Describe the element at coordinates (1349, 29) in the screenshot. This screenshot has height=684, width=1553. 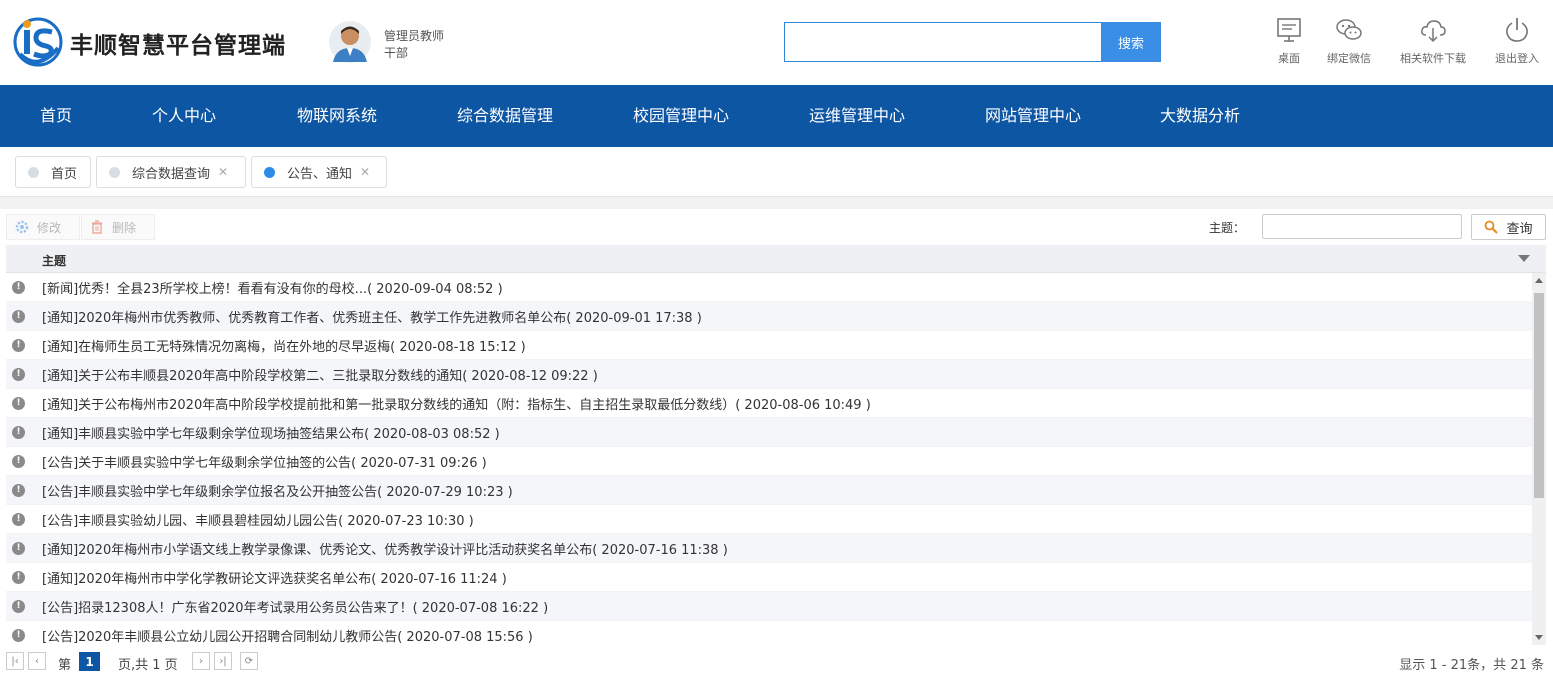
I see `wechat-icon` at that location.